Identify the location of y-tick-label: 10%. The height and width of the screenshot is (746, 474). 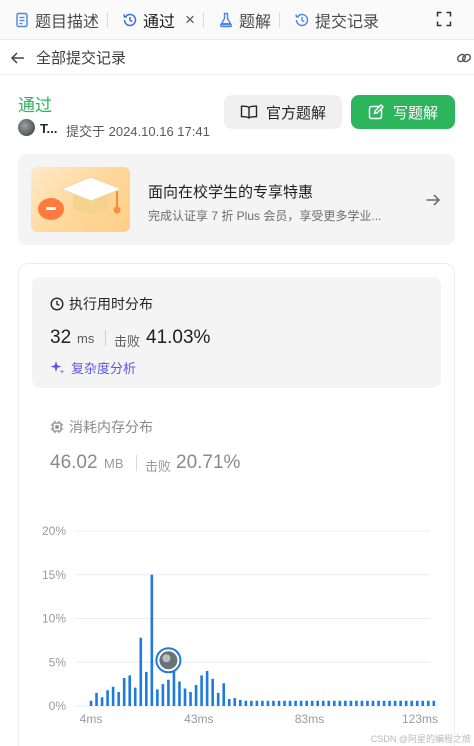
(54, 619).